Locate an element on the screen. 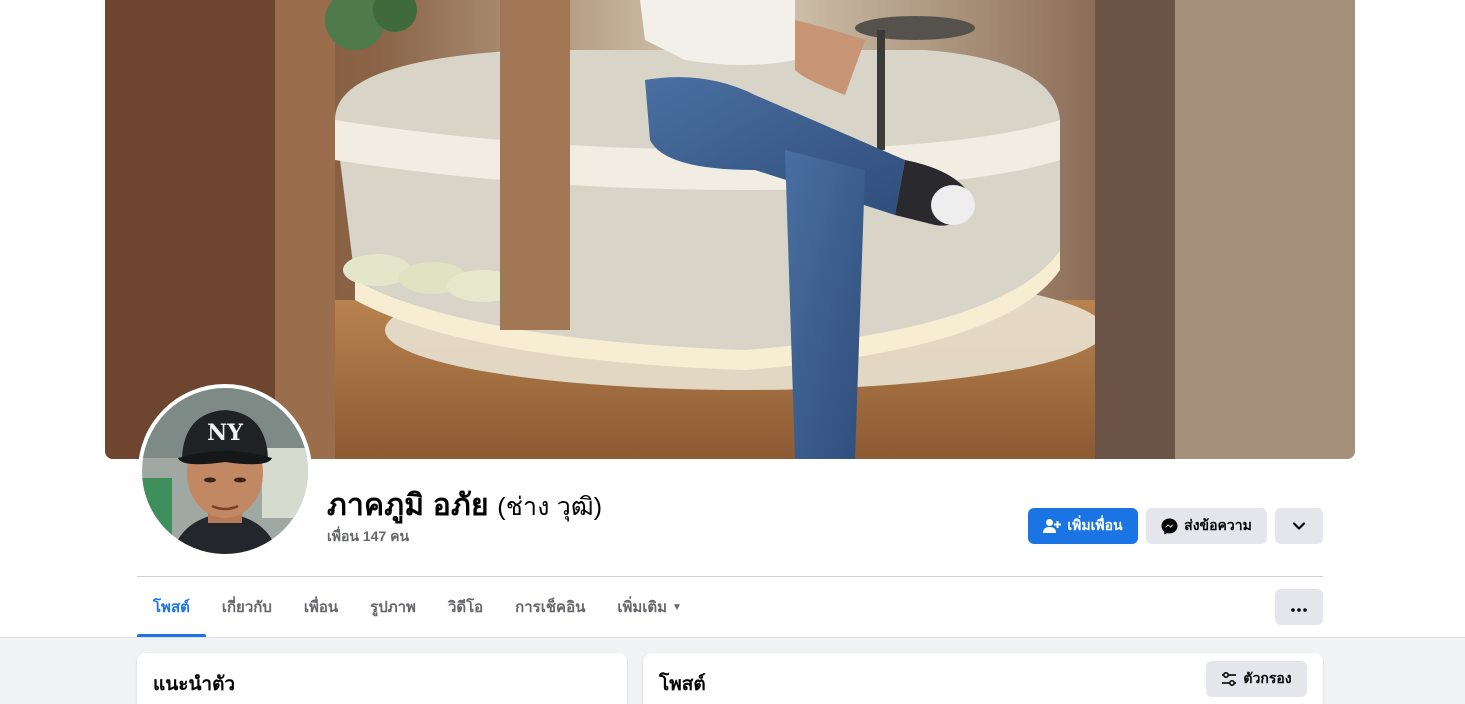 The height and width of the screenshot is (704, 1465). profile-picture: NY is located at coordinates (225, 471).